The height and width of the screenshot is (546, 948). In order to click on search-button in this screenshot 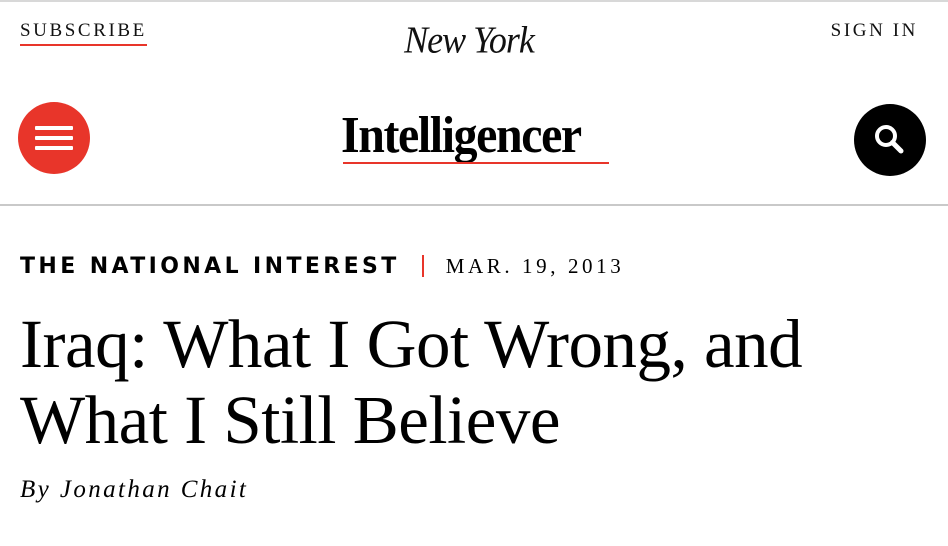, I will do `click(890, 140)`.